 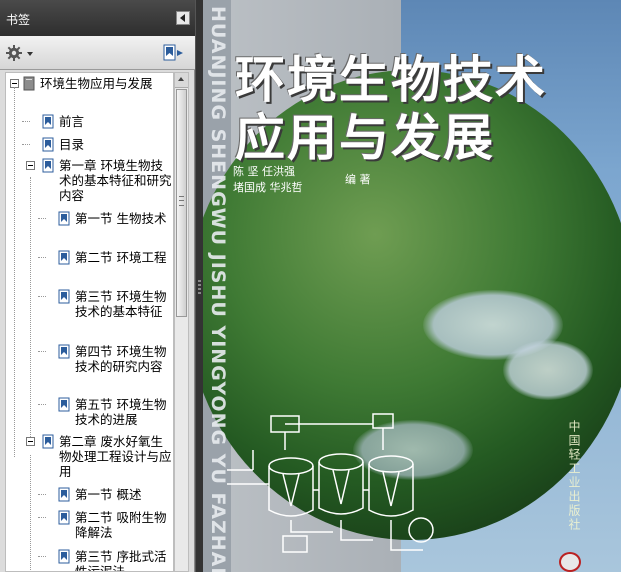 I want to click on panel-header: 书签, so click(x=97, y=18).